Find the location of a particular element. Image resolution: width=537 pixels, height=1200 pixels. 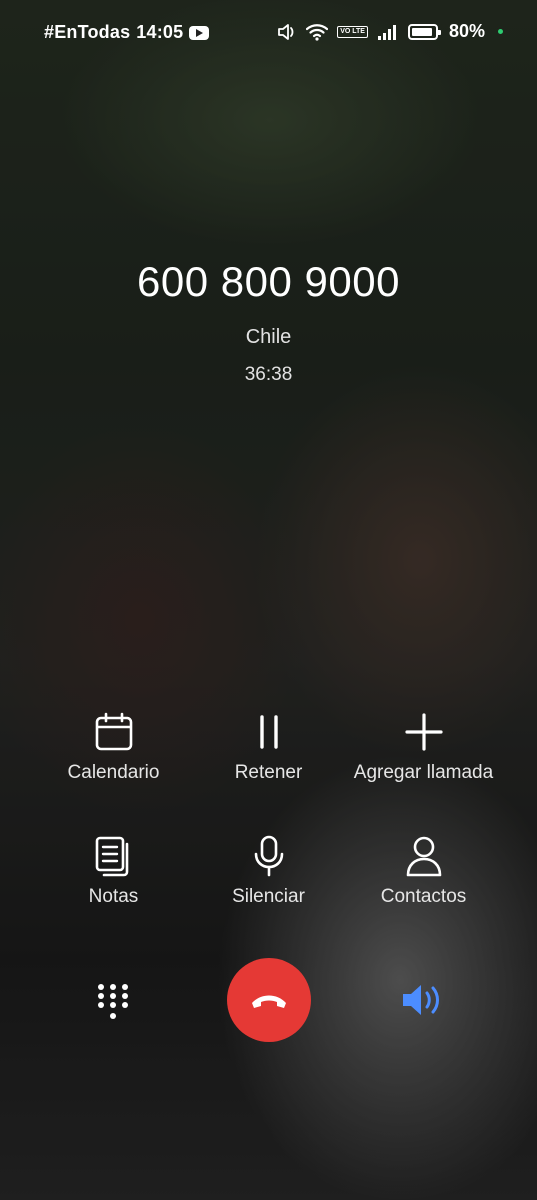

mute-button: Silenciar is located at coordinates (268, 871).